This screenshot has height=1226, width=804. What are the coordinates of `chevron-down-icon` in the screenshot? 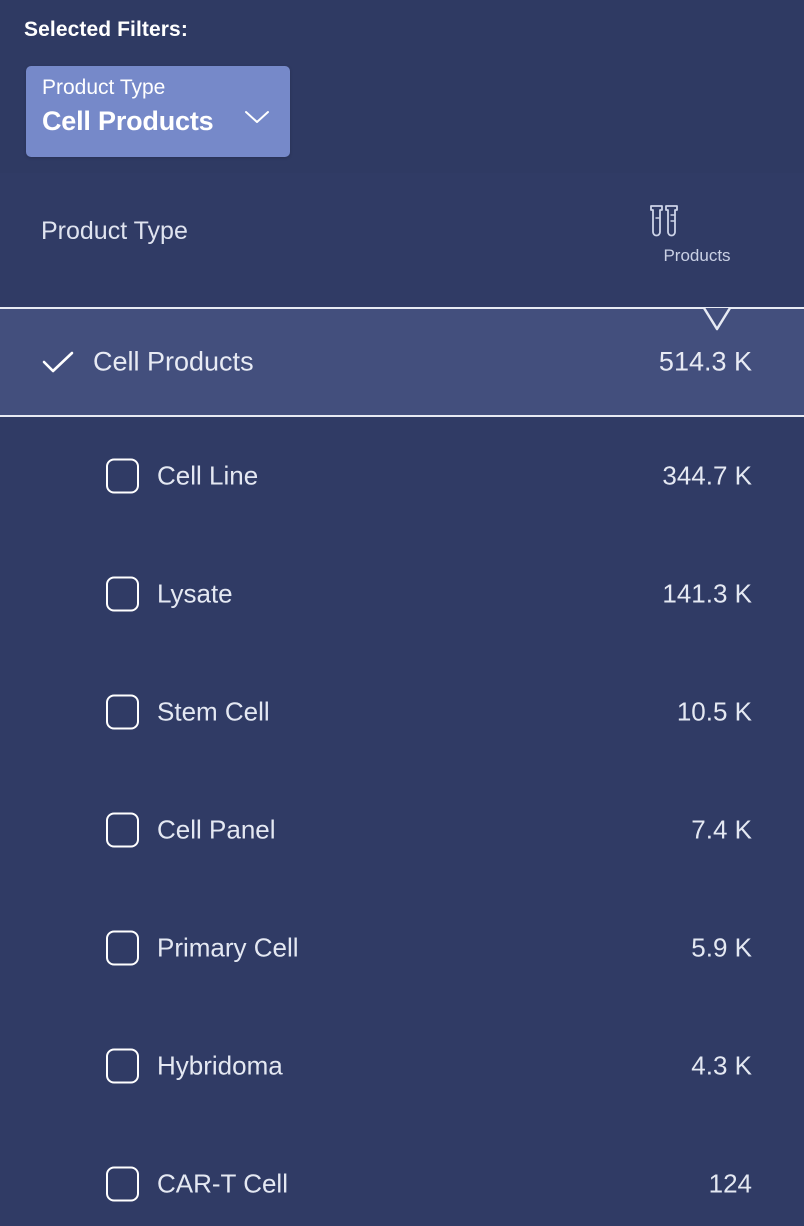 It's located at (257, 117).